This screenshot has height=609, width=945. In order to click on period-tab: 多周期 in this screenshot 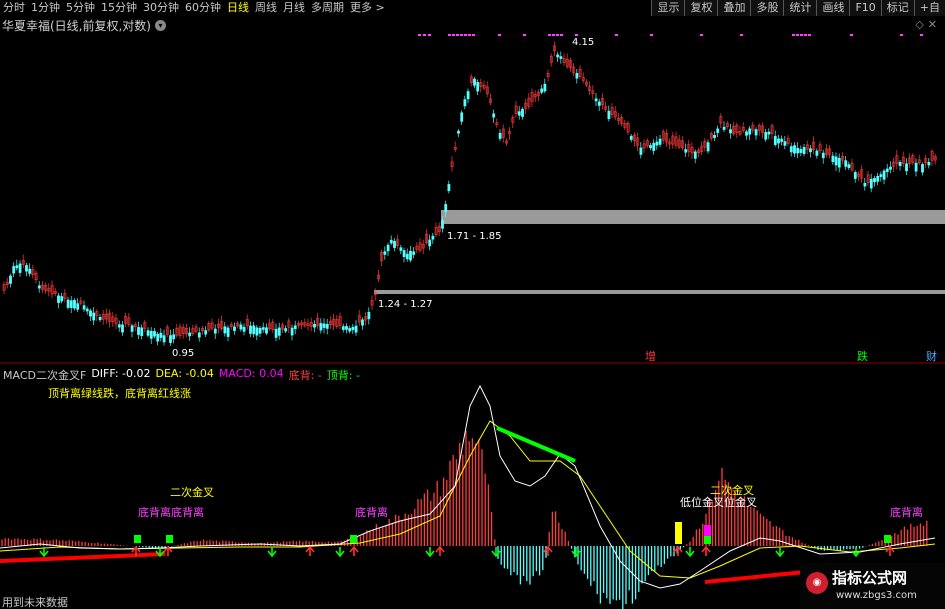, I will do `click(327, 8)`.